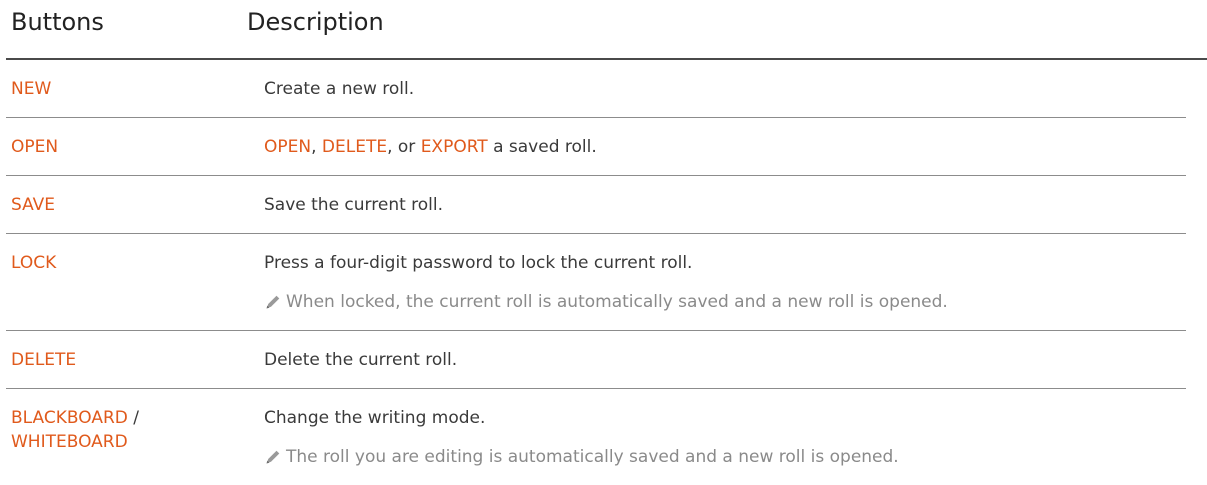 The image size is (1207, 485). I want to click on description-blackboard-whiteboard: Change the writing mode., so click(375, 418).